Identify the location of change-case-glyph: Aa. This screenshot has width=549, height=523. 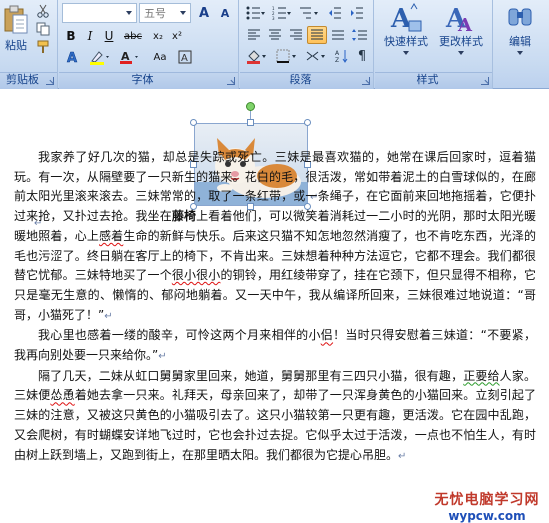
(160, 57).